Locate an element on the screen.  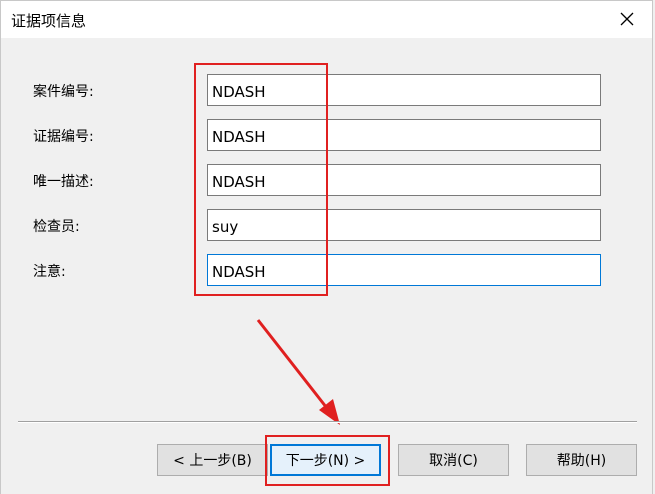
examiner-label: 检查员: is located at coordinates (56, 227).